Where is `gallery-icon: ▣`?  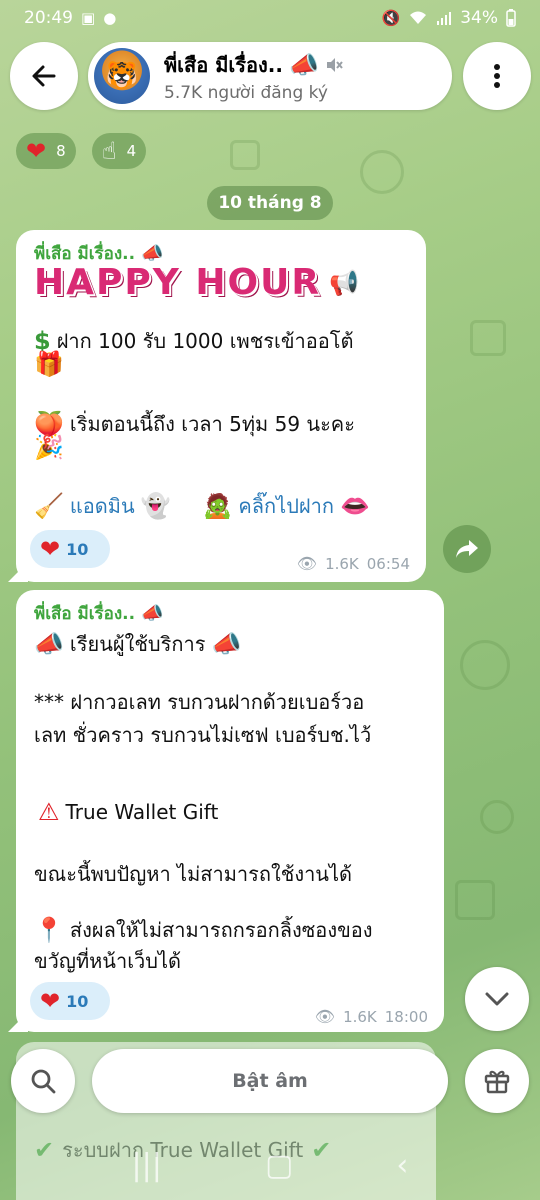 gallery-icon: ▣ is located at coordinates (88, 17).